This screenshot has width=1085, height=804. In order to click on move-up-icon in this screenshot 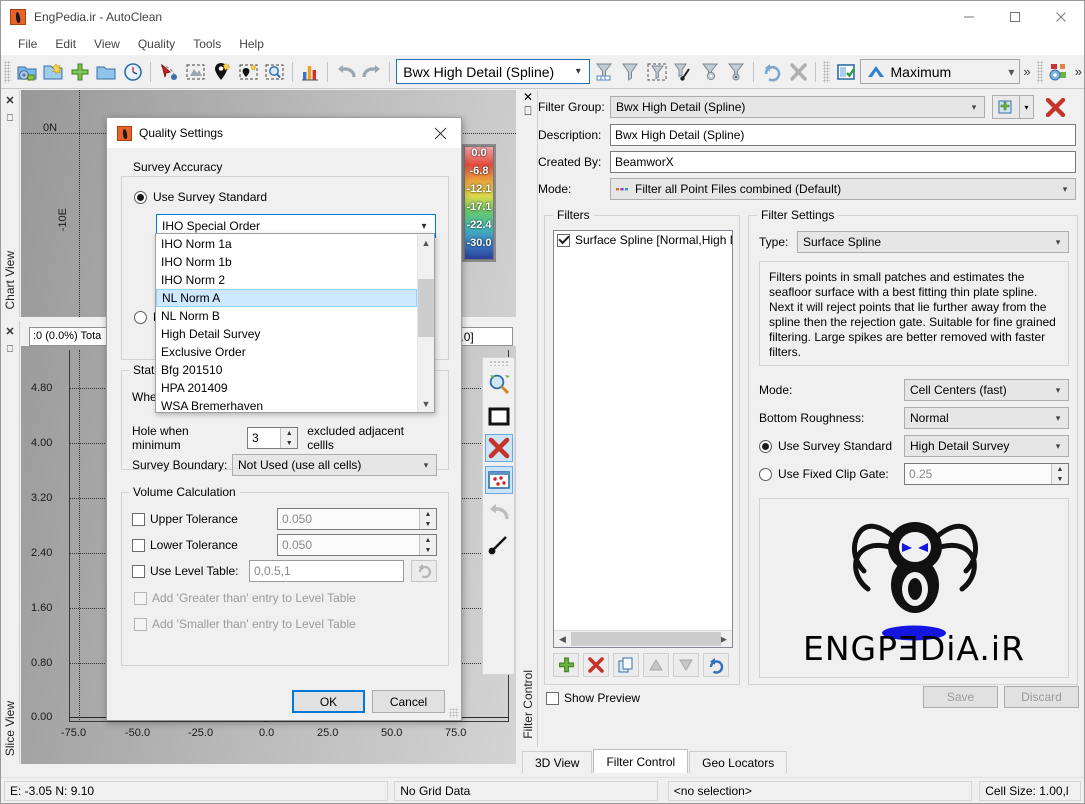, I will do `click(656, 665)`.